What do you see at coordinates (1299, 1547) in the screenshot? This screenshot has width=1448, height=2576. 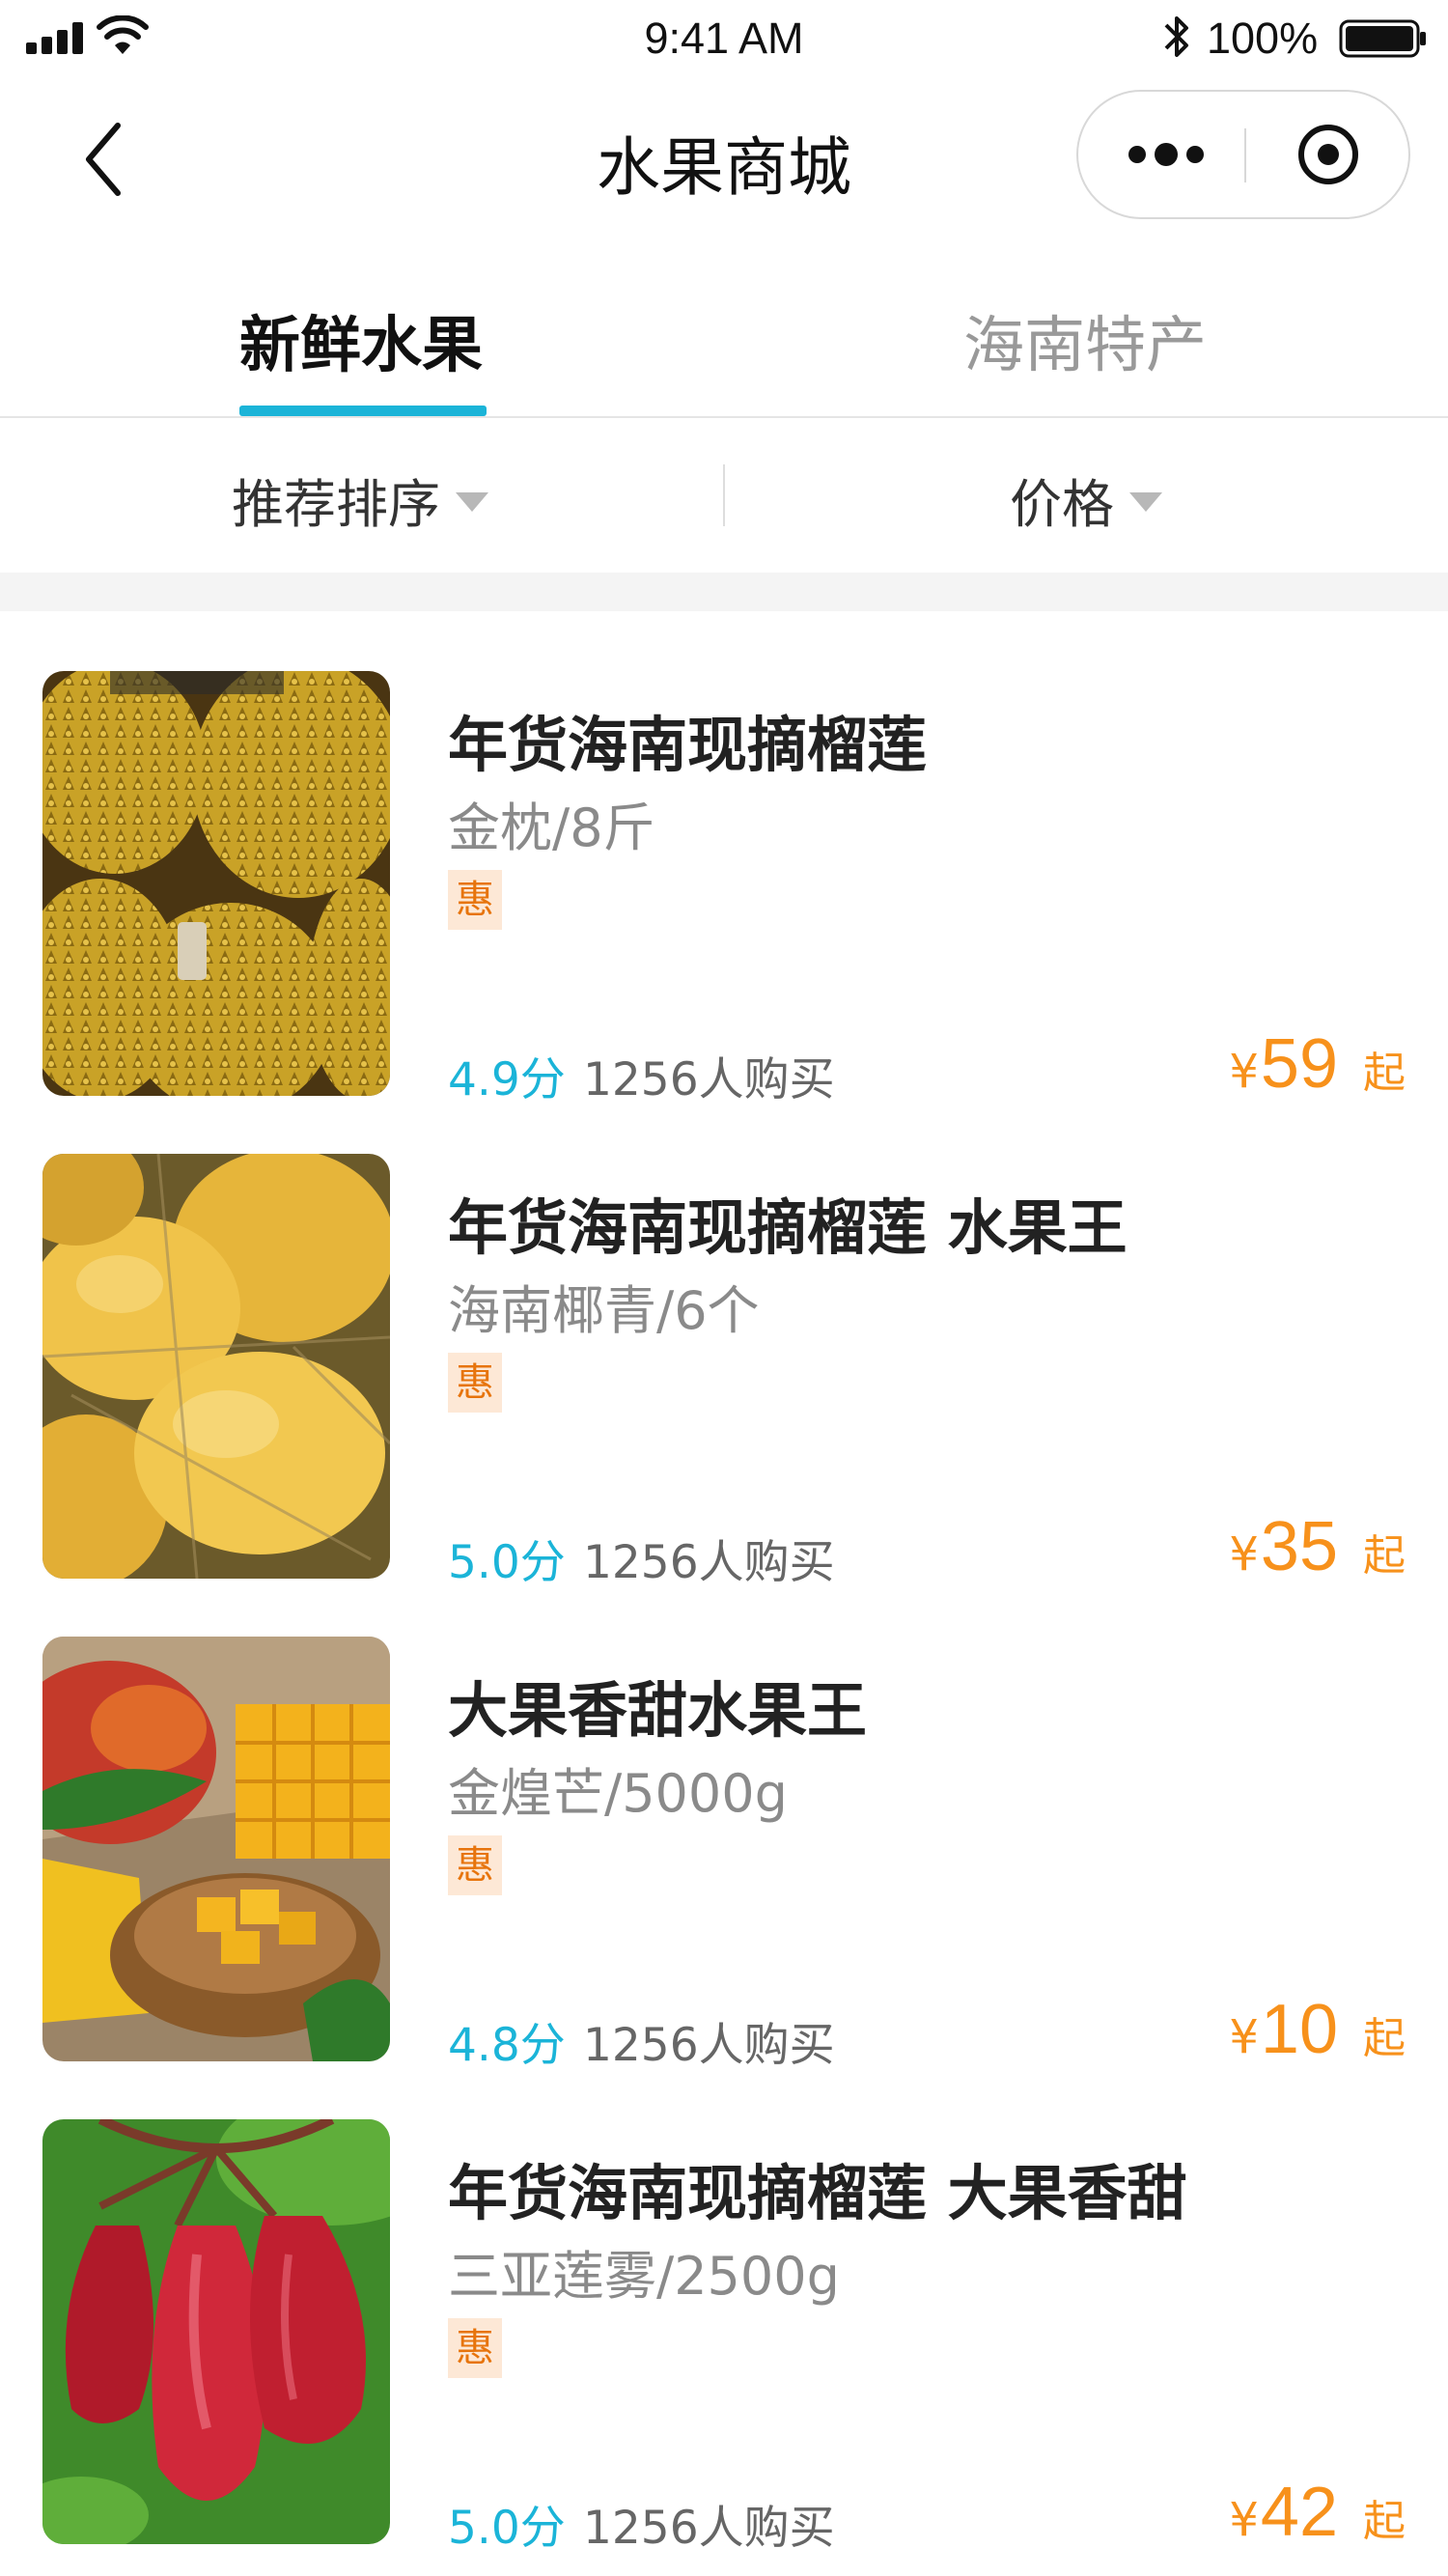 I see `price-value: 35` at bounding box center [1299, 1547].